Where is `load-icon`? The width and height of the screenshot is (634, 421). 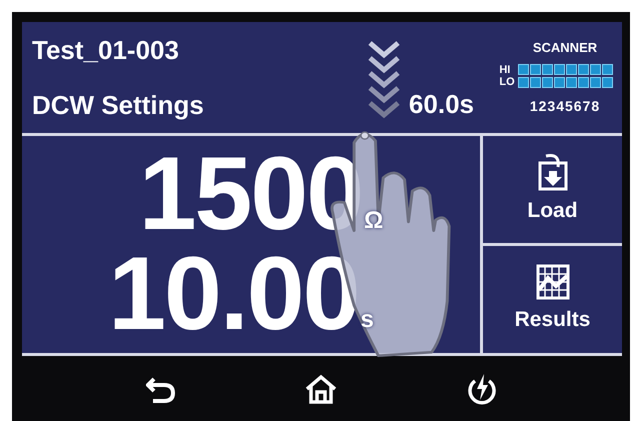
load-icon is located at coordinates (553, 171).